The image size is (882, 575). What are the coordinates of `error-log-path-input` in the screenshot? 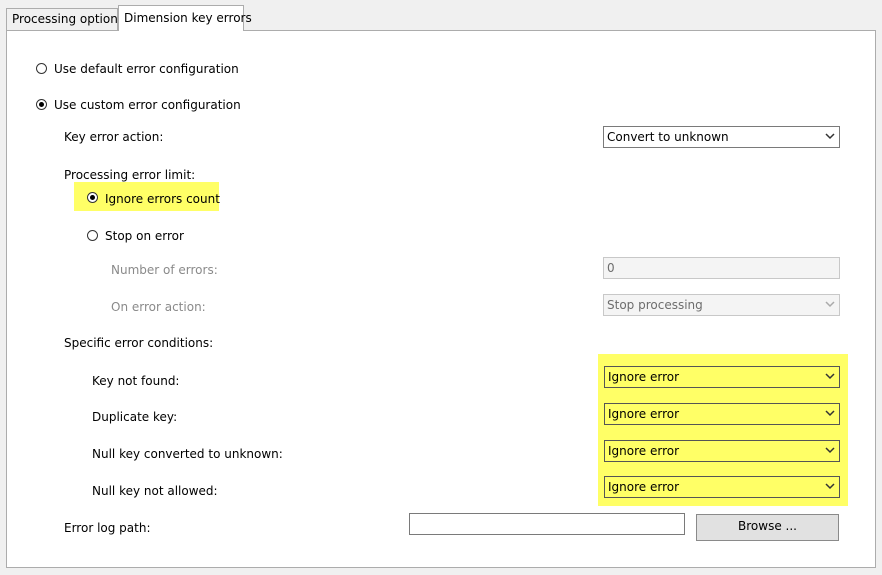 It's located at (547, 524).